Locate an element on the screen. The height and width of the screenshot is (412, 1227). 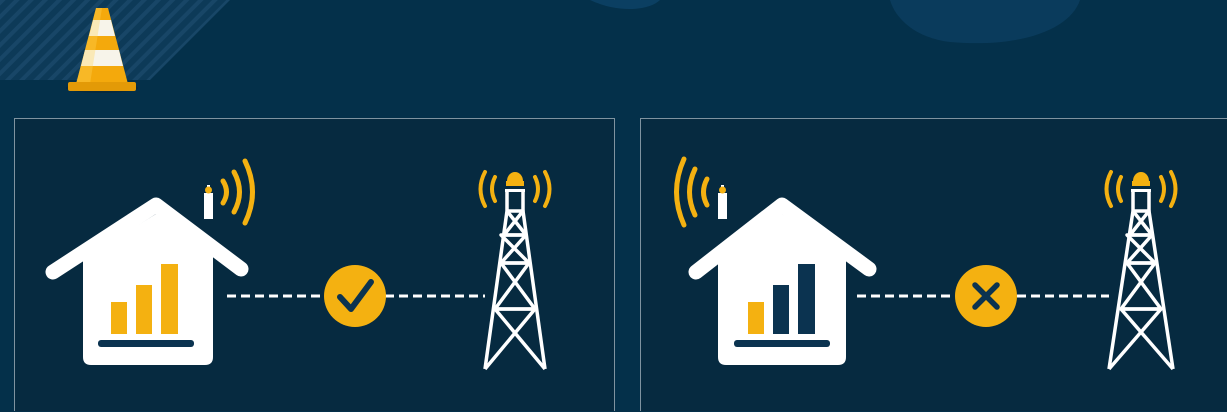
checkmark-icon is located at coordinates (355, 296).